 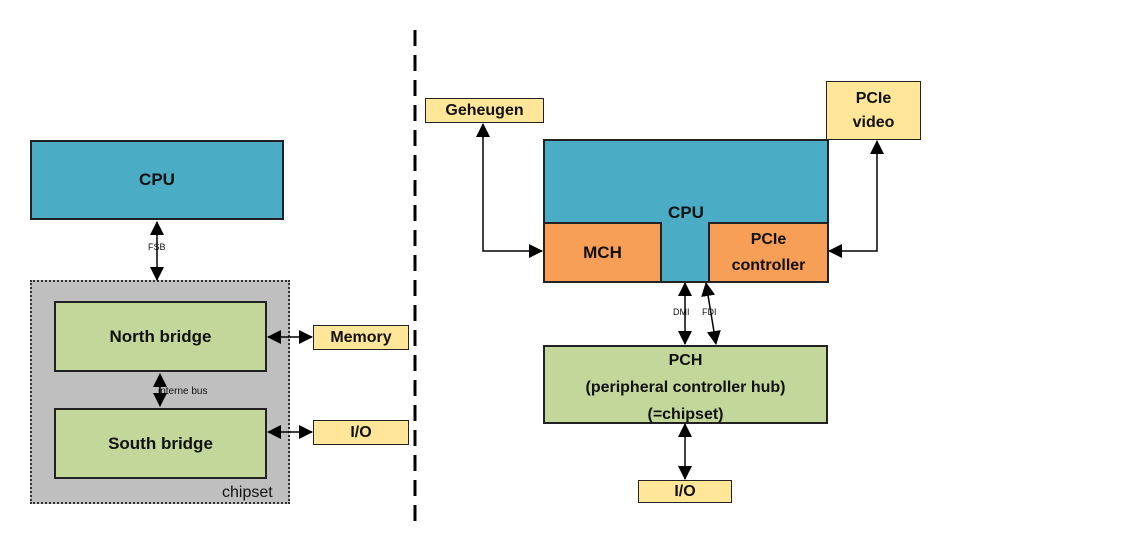 I want to click on pch-label-2: (peripheral controller hub), so click(x=685, y=387).